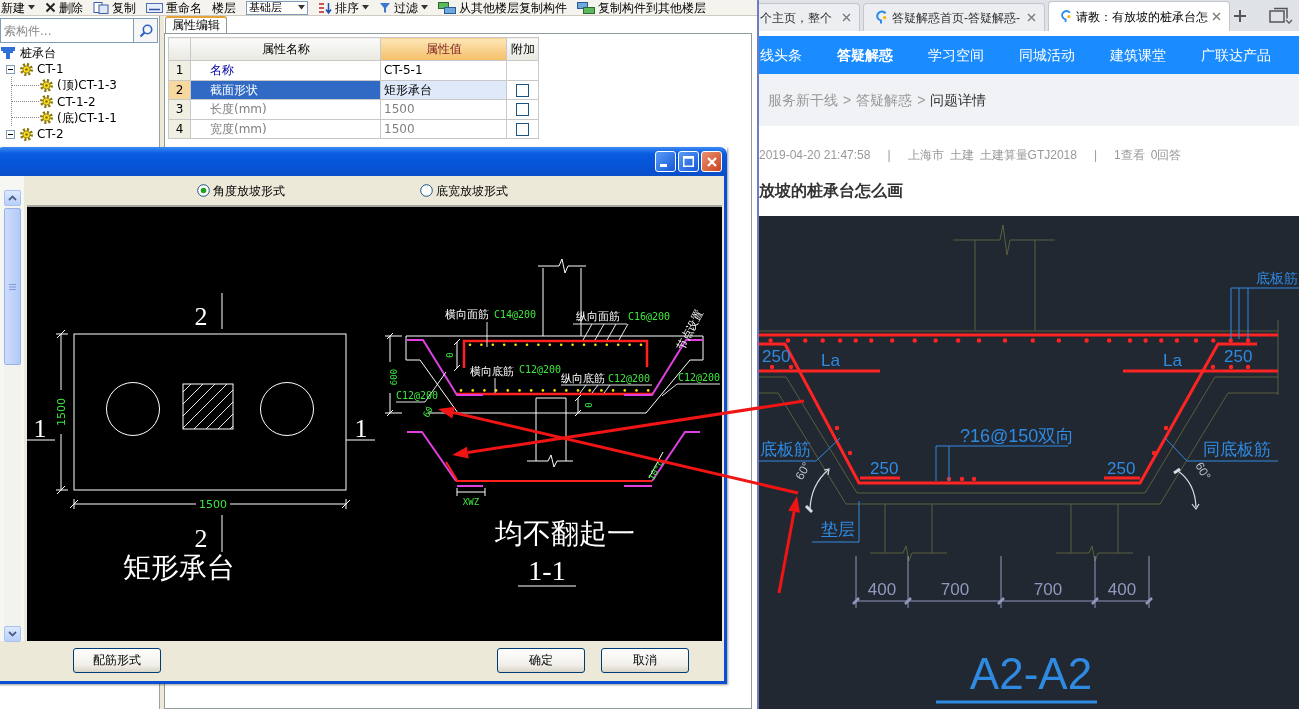 This screenshot has height=709, width=1299. What do you see at coordinates (394, 377) in the screenshot?
I see `dimension-label: 600` at bounding box center [394, 377].